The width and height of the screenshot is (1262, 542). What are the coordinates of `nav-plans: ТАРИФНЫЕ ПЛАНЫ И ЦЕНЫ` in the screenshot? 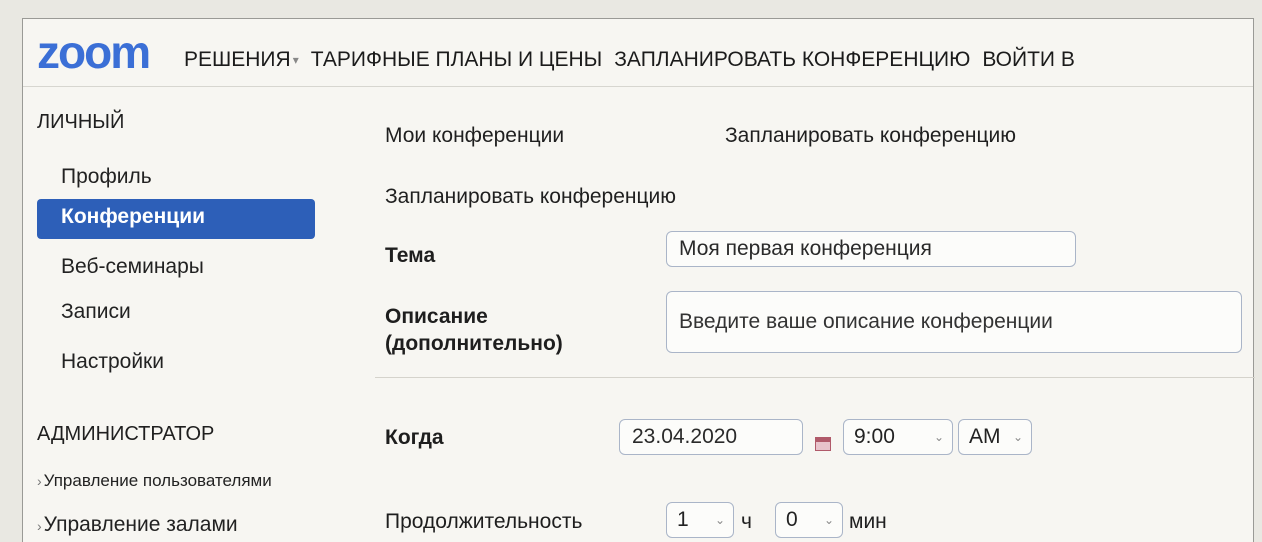 It's located at (457, 60).